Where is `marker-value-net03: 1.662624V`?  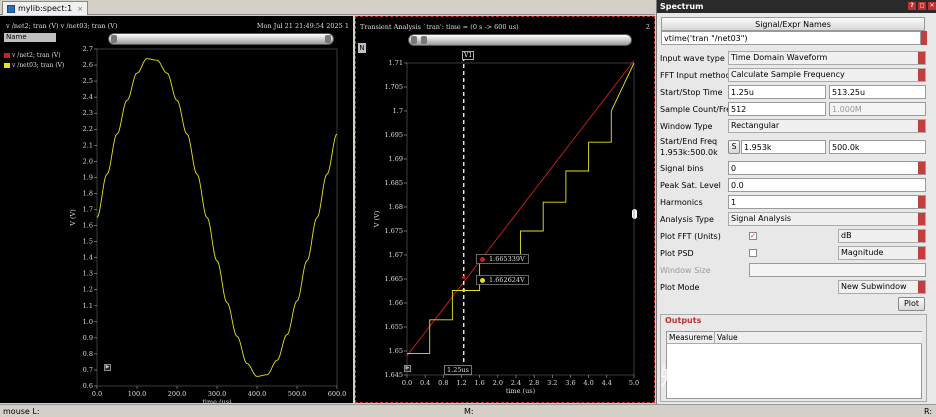
marker-value-net03: 1.662624V is located at coordinates (502, 280).